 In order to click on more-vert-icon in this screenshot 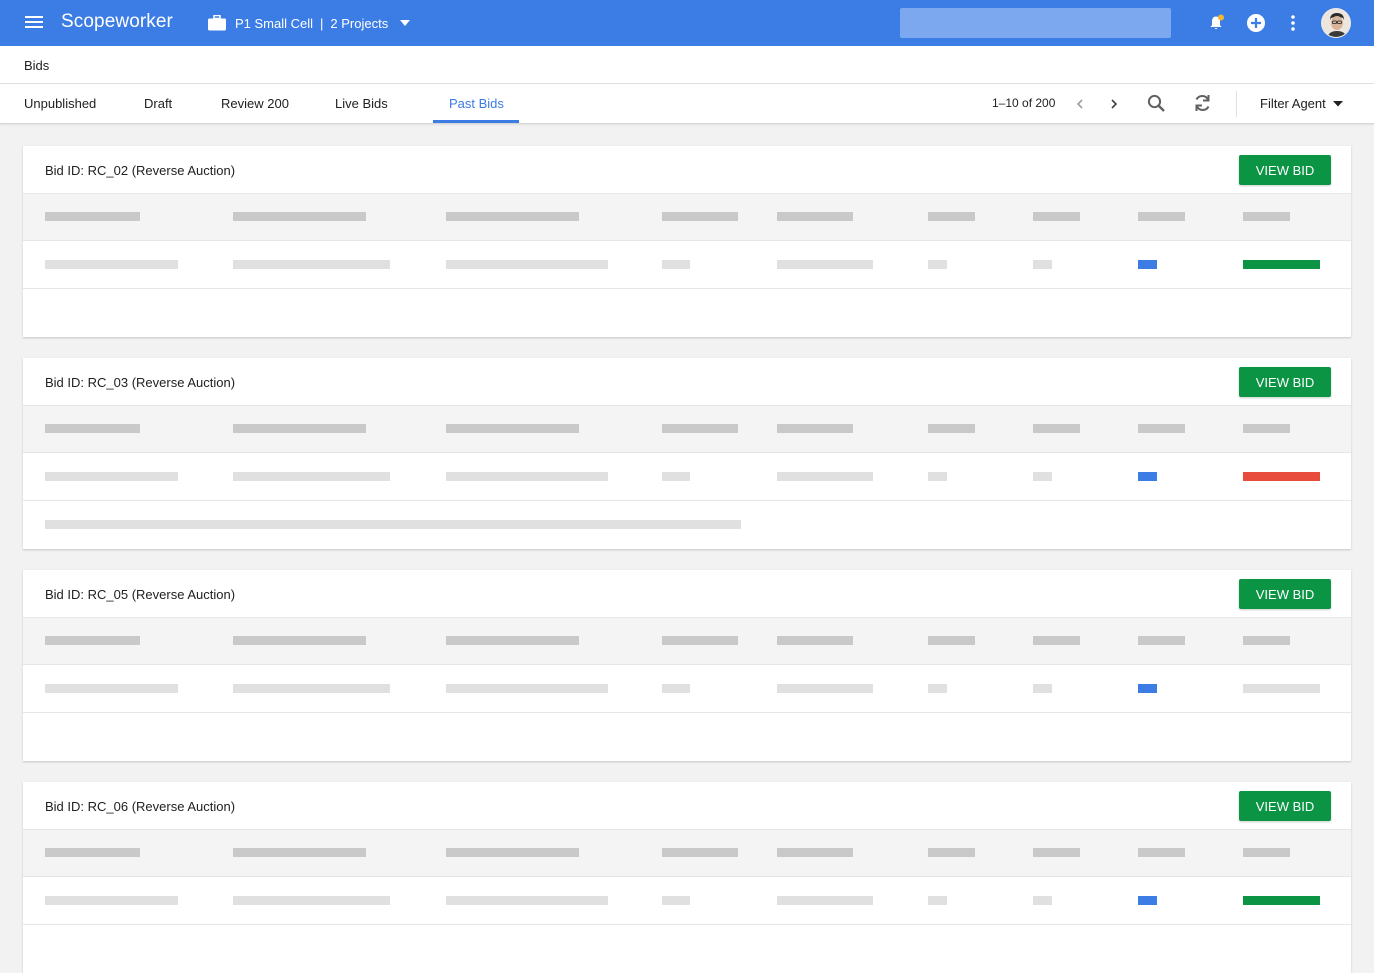, I will do `click(1293, 23)`.